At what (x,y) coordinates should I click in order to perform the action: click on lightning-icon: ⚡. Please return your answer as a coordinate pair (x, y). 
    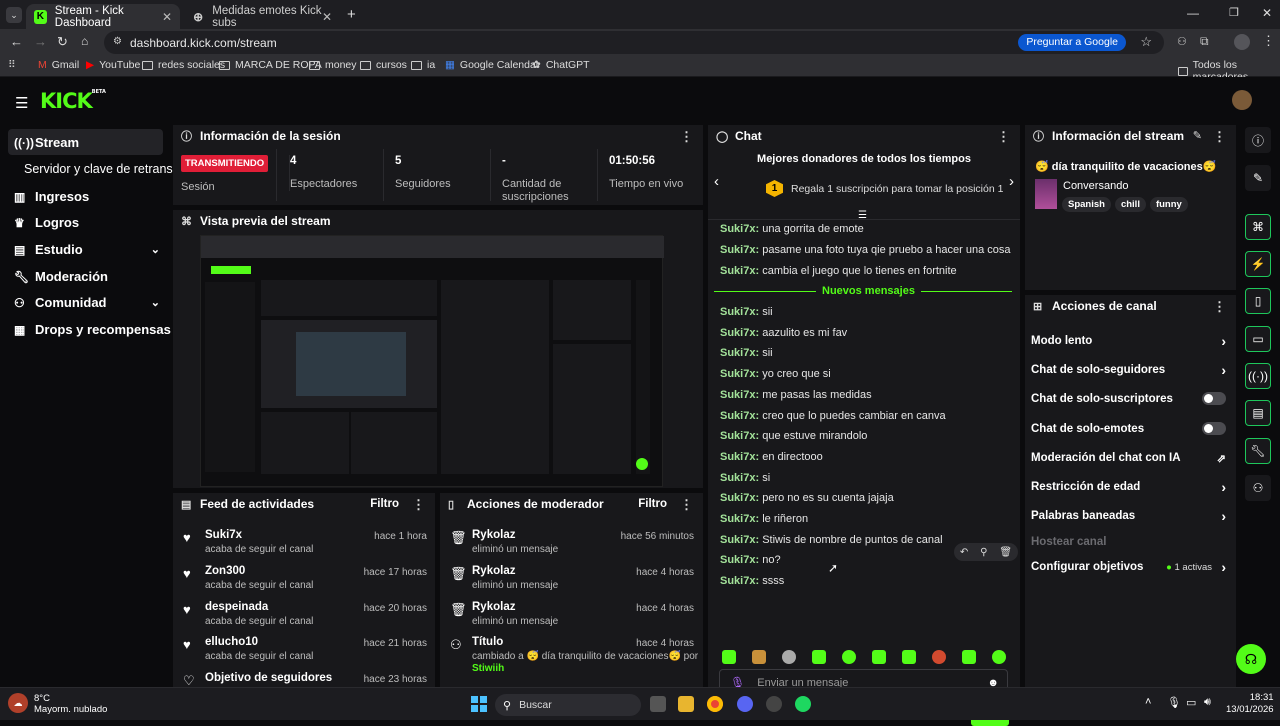
    Looking at the image, I should click on (1258, 264).